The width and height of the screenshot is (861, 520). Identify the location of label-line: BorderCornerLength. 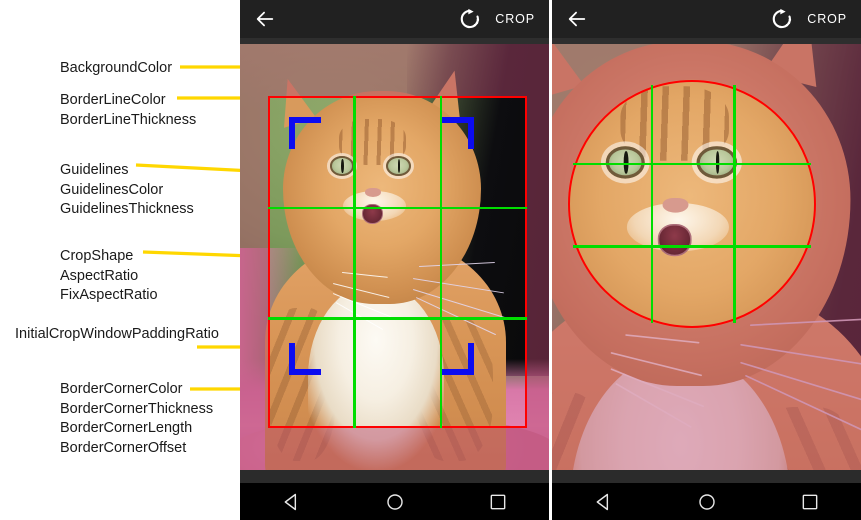
(126, 428).